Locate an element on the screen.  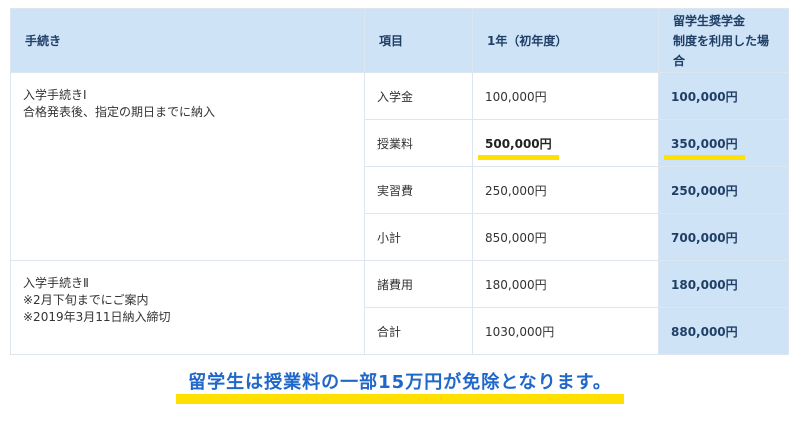
table-header-row: 手続き 項目 1年（初年度） 留学生奨学金 制度を利用した場合 is located at coordinates (399, 40).